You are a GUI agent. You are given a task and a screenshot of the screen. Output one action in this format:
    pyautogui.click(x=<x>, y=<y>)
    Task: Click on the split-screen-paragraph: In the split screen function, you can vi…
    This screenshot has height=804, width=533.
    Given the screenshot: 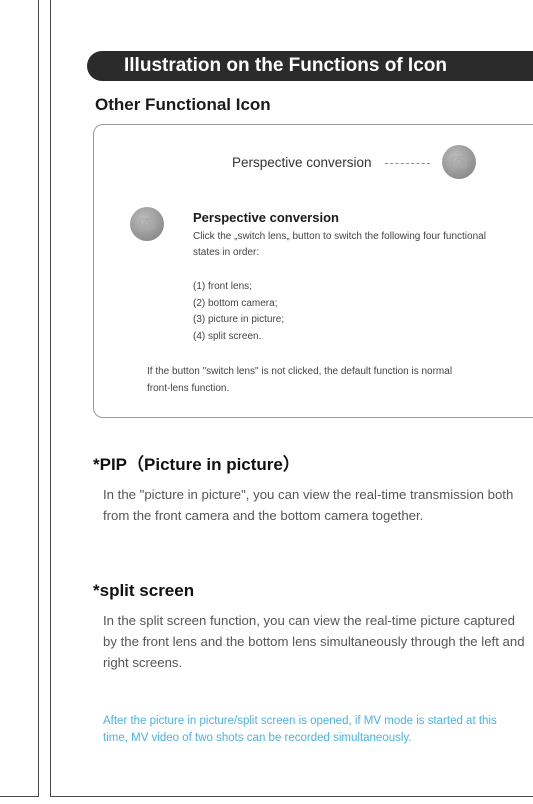 What is the action you would take?
    pyautogui.click(x=314, y=641)
    